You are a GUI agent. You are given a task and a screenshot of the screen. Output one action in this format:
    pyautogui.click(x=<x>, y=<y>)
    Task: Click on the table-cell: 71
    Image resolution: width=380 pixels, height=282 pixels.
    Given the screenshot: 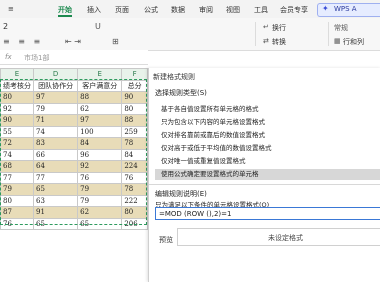 What is the action you would take?
    pyautogui.click(x=55, y=120)
    